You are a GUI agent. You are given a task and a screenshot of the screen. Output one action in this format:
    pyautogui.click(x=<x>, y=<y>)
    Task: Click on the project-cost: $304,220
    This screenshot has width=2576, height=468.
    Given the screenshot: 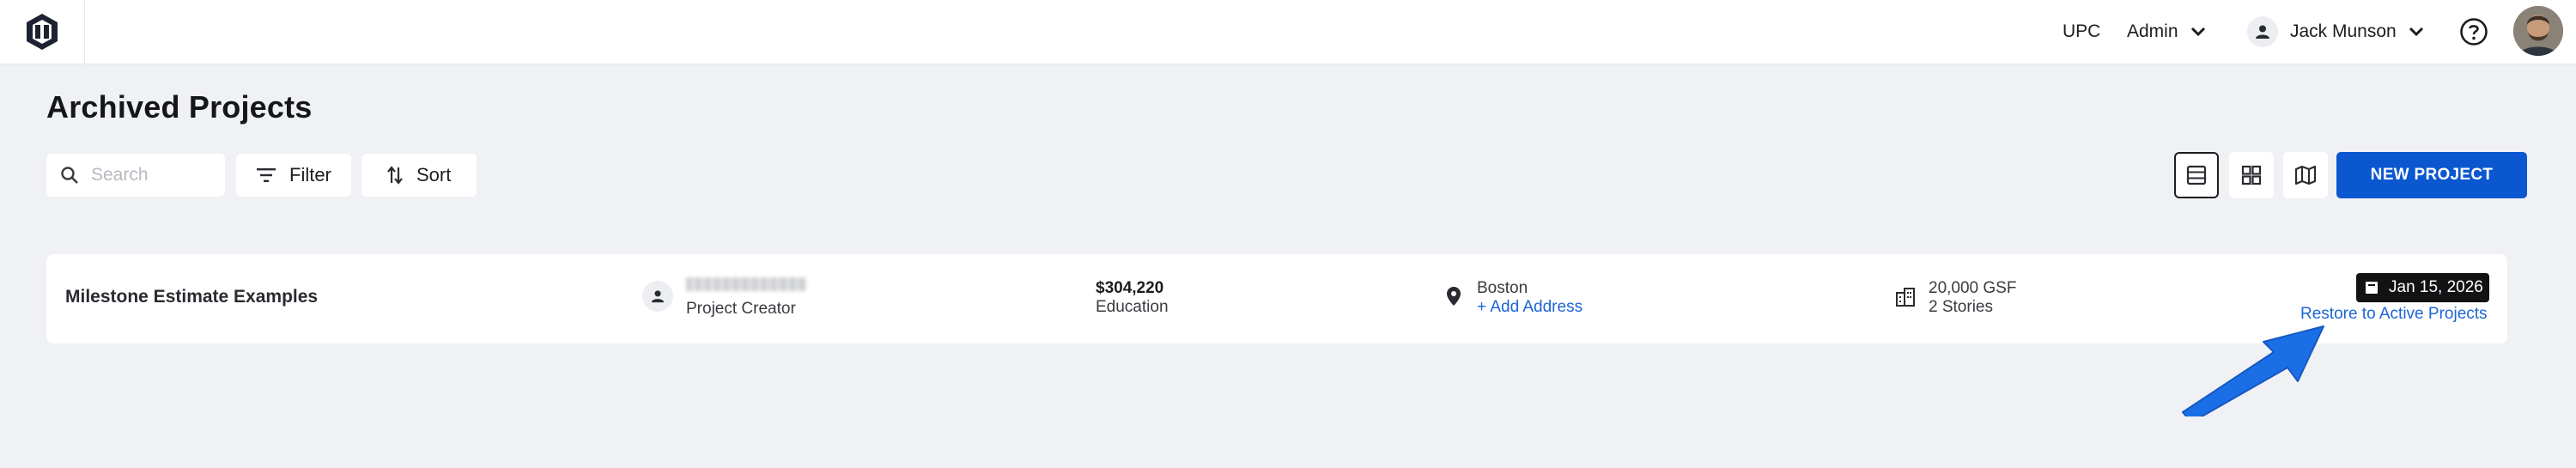 What is the action you would take?
    pyautogui.click(x=1130, y=288)
    